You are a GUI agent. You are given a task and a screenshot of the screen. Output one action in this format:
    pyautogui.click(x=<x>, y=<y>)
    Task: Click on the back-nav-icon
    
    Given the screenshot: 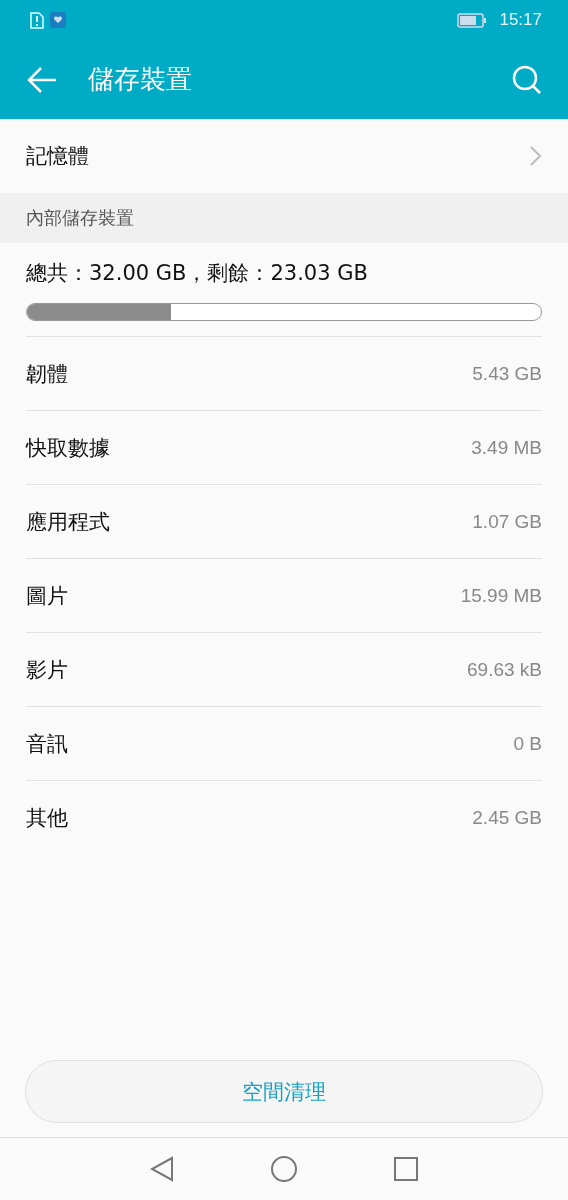 What is the action you would take?
    pyautogui.click(x=162, y=1169)
    